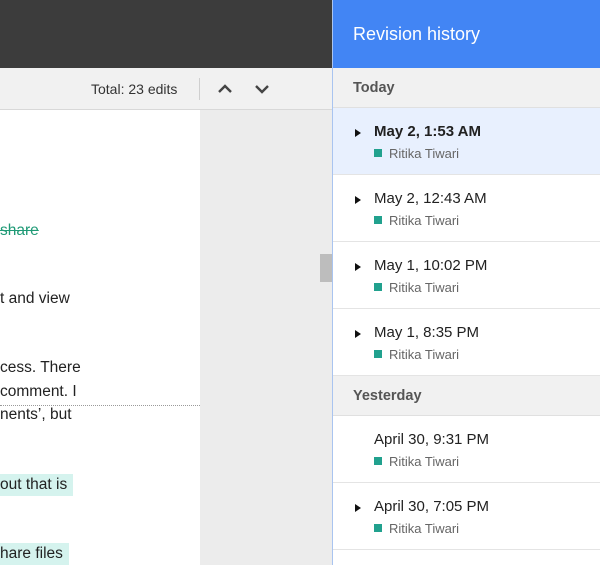 Image resolution: width=600 pixels, height=565 pixels. Describe the element at coordinates (466, 449) in the screenshot. I see `revision-item: April 30, 9:31 PM Ritika Tiwari` at that location.